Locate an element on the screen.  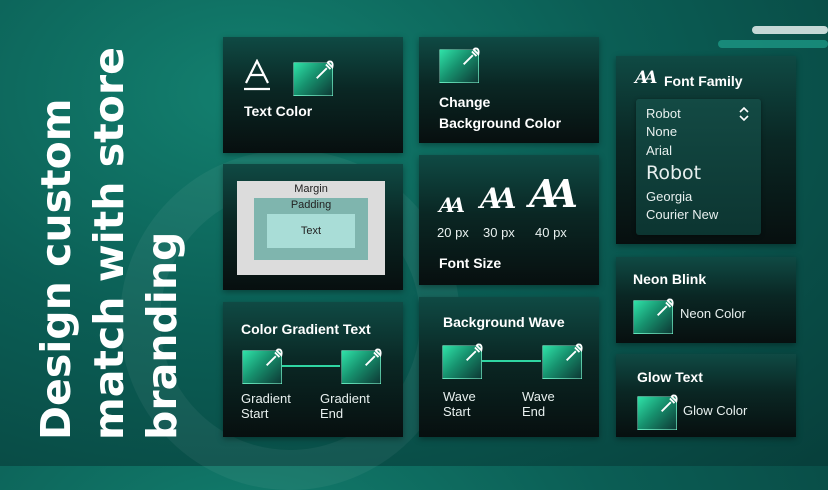
box-model-card: Margin Padding Text is located at coordinates (313, 227).